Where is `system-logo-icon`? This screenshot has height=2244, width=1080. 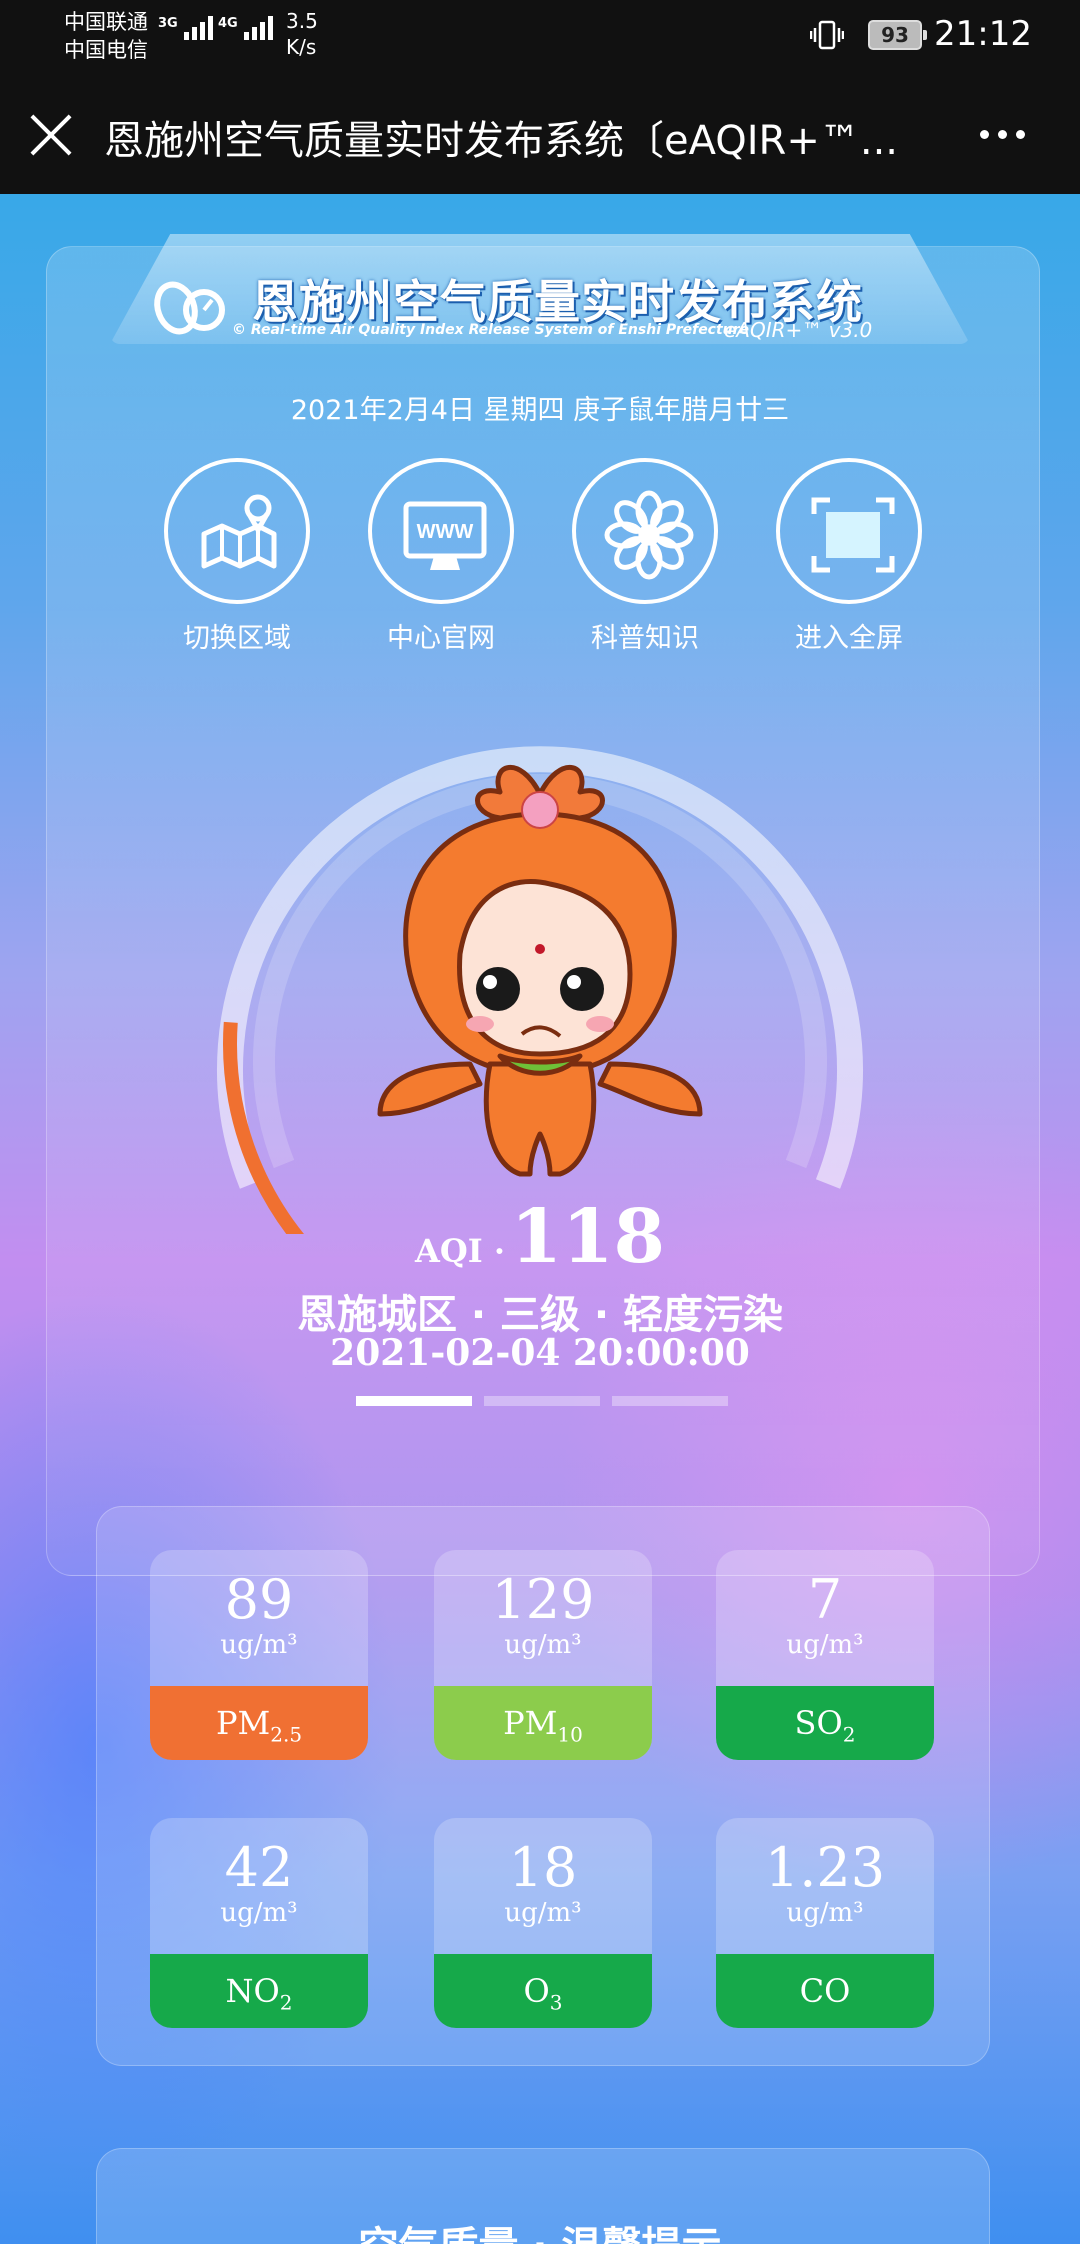 system-logo-icon is located at coordinates (189, 308).